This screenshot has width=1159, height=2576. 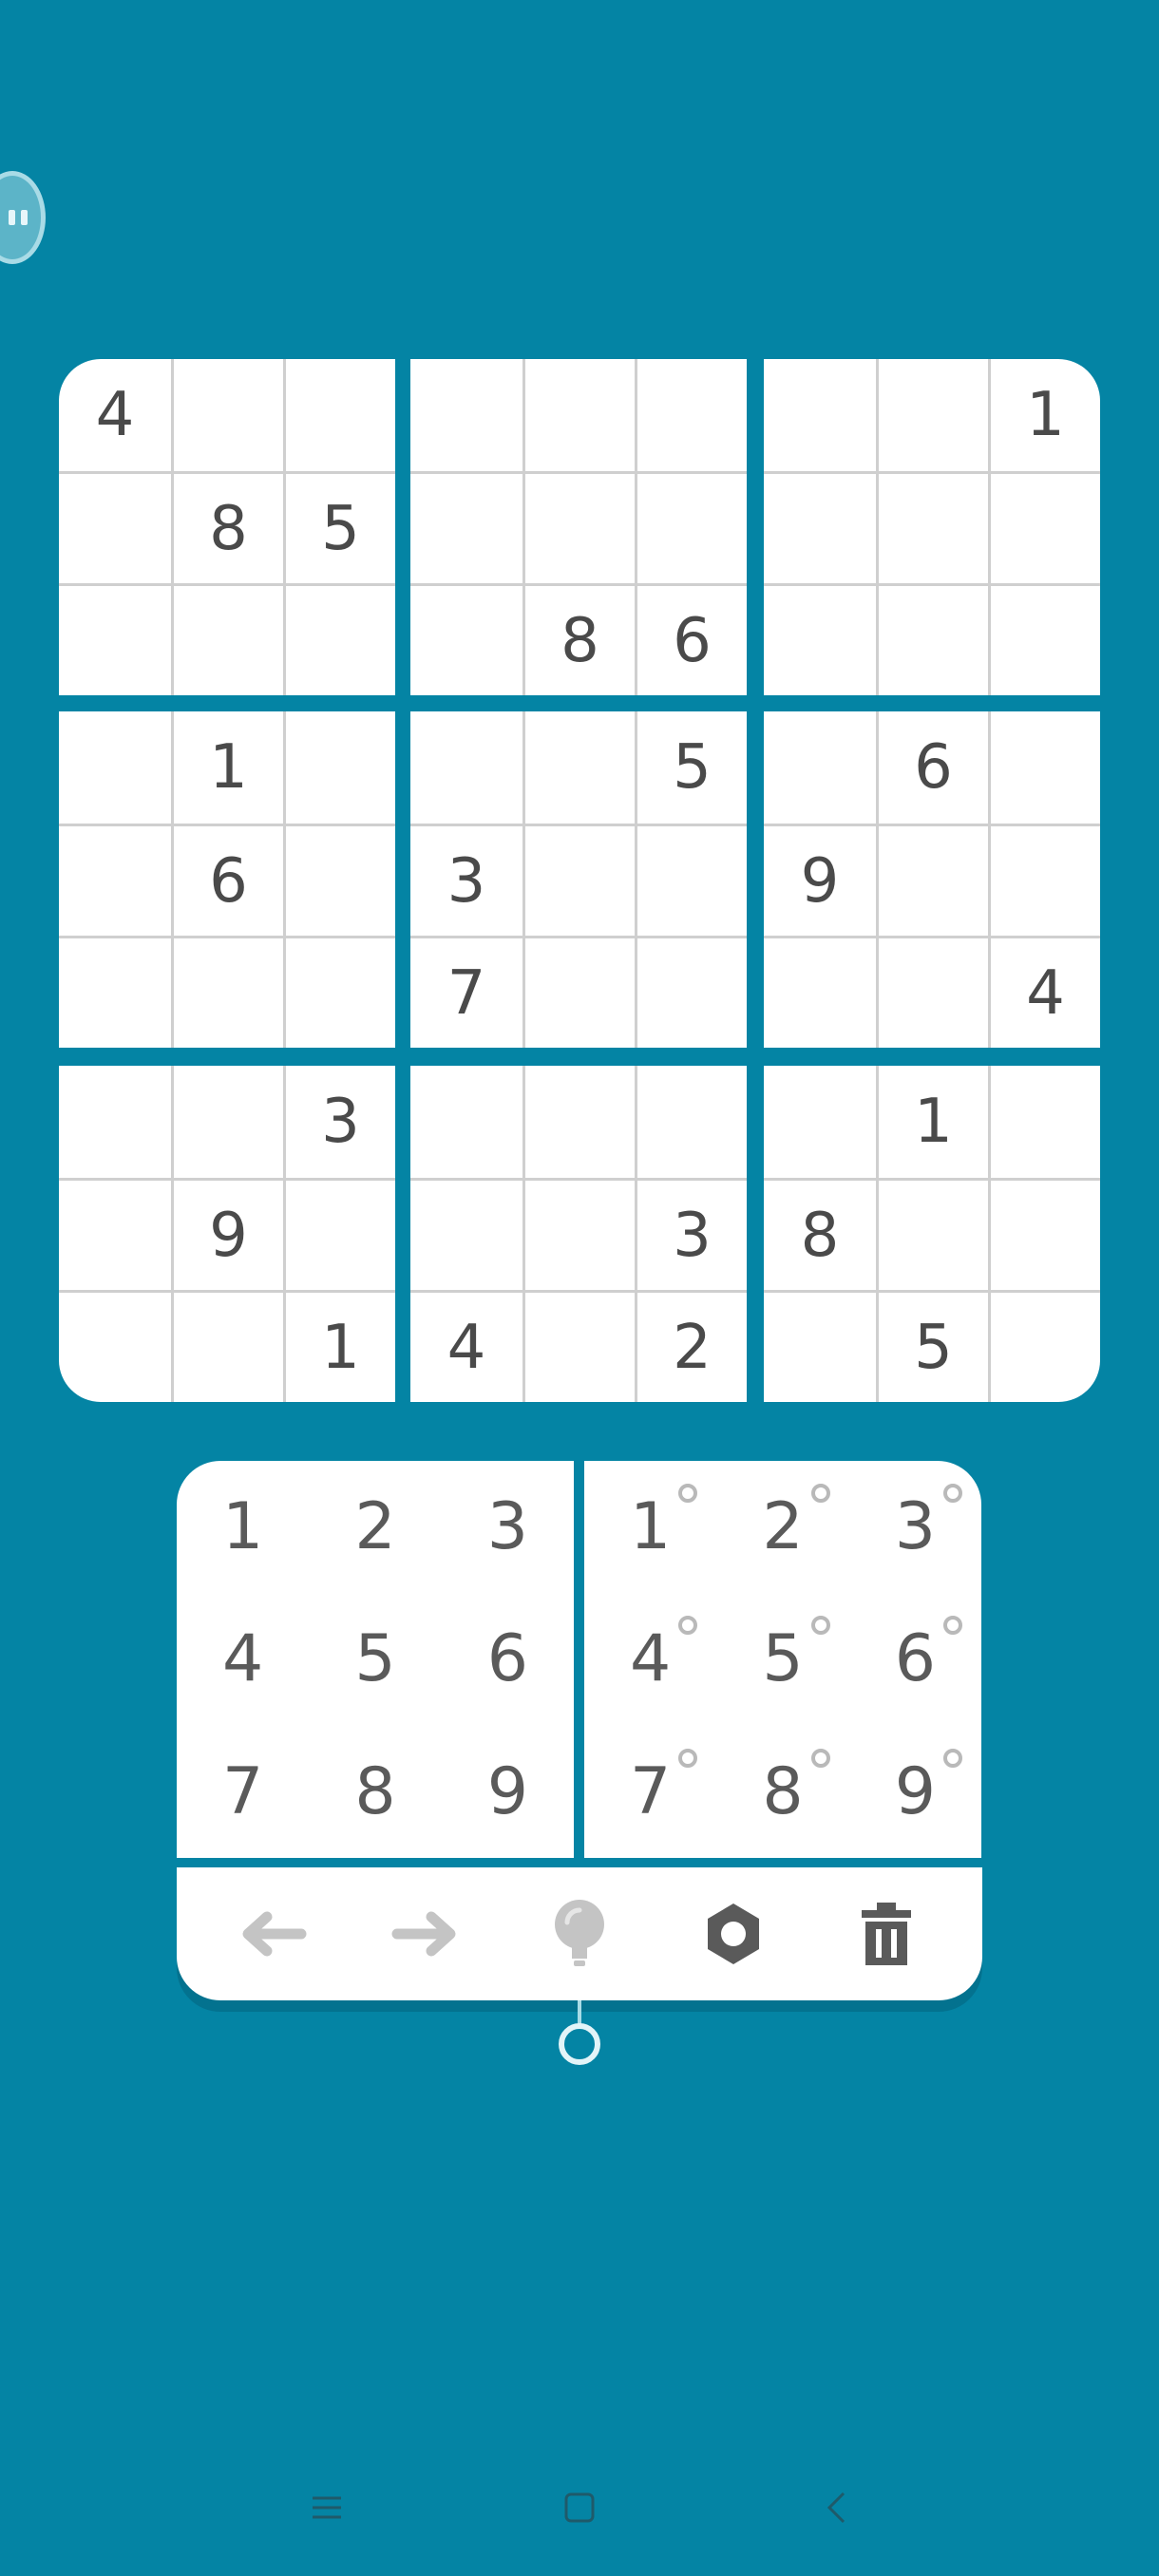 I want to click on undo-button, so click(x=272, y=1933).